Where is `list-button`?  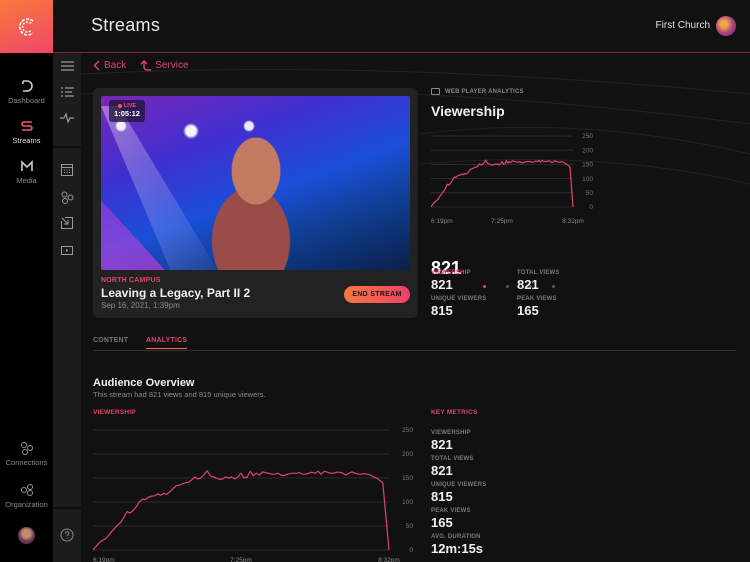
list-button is located at coordinates (67, 92).